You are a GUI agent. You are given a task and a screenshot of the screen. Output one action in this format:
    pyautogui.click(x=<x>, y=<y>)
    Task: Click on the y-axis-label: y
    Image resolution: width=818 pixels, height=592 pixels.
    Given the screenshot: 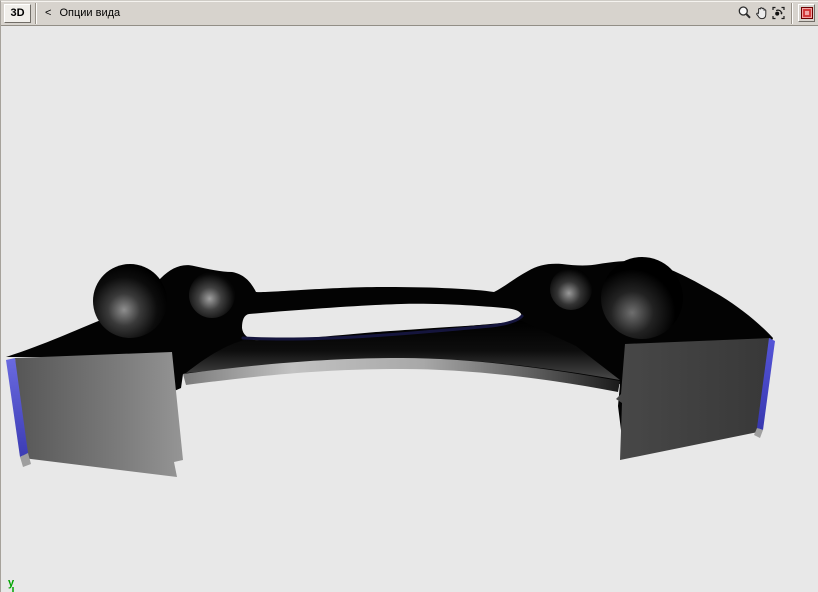 What is the action you would take?
    pyautogui.click(x=11, y=583)
    